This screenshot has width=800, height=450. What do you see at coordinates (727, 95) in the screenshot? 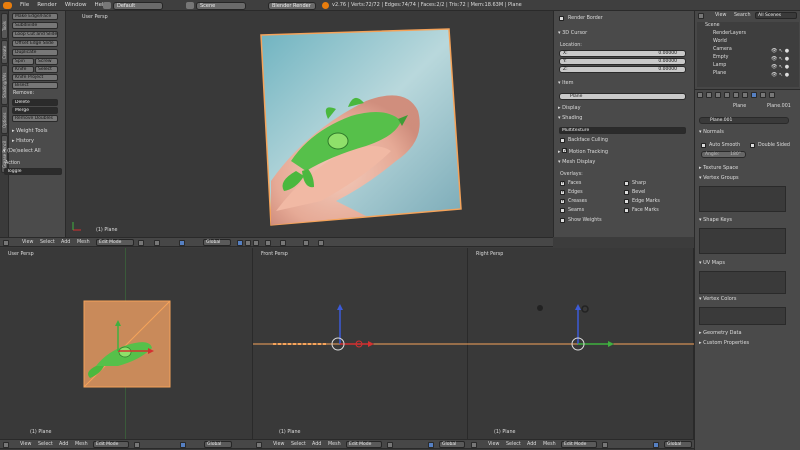
I see `object-tab-icon` at bounding box center [727, 95].